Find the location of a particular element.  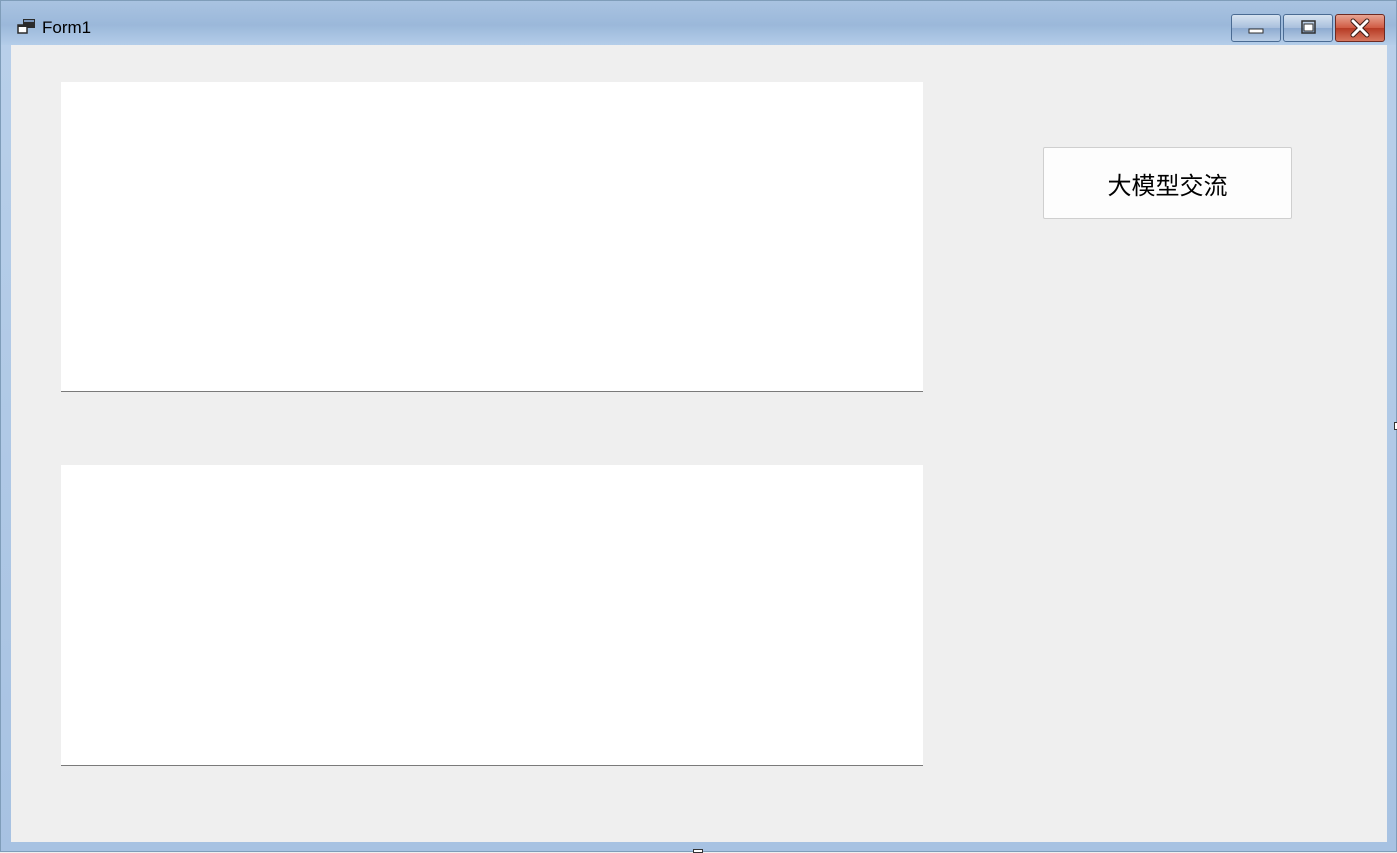

maximize-button is located at coordinates (1308, 28).